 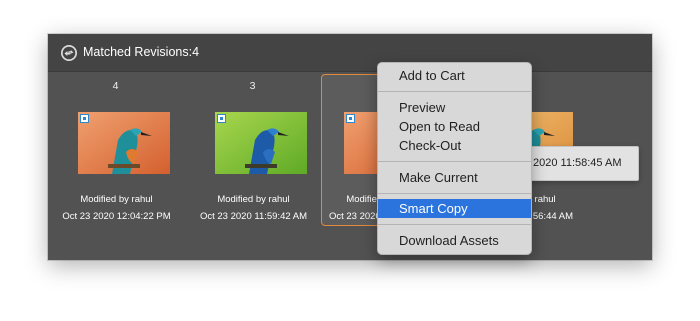 I want to click on menu-item-preview: Preview, so click(x=454, y=107).